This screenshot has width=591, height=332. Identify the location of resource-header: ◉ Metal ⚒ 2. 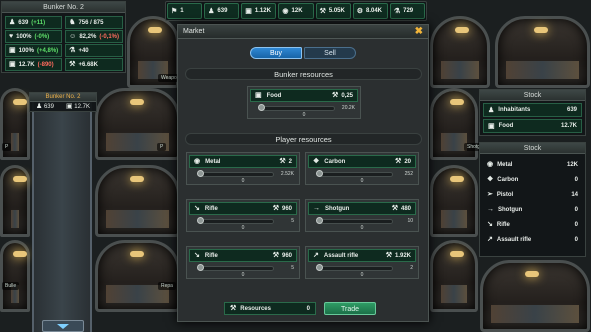
(243, 161).